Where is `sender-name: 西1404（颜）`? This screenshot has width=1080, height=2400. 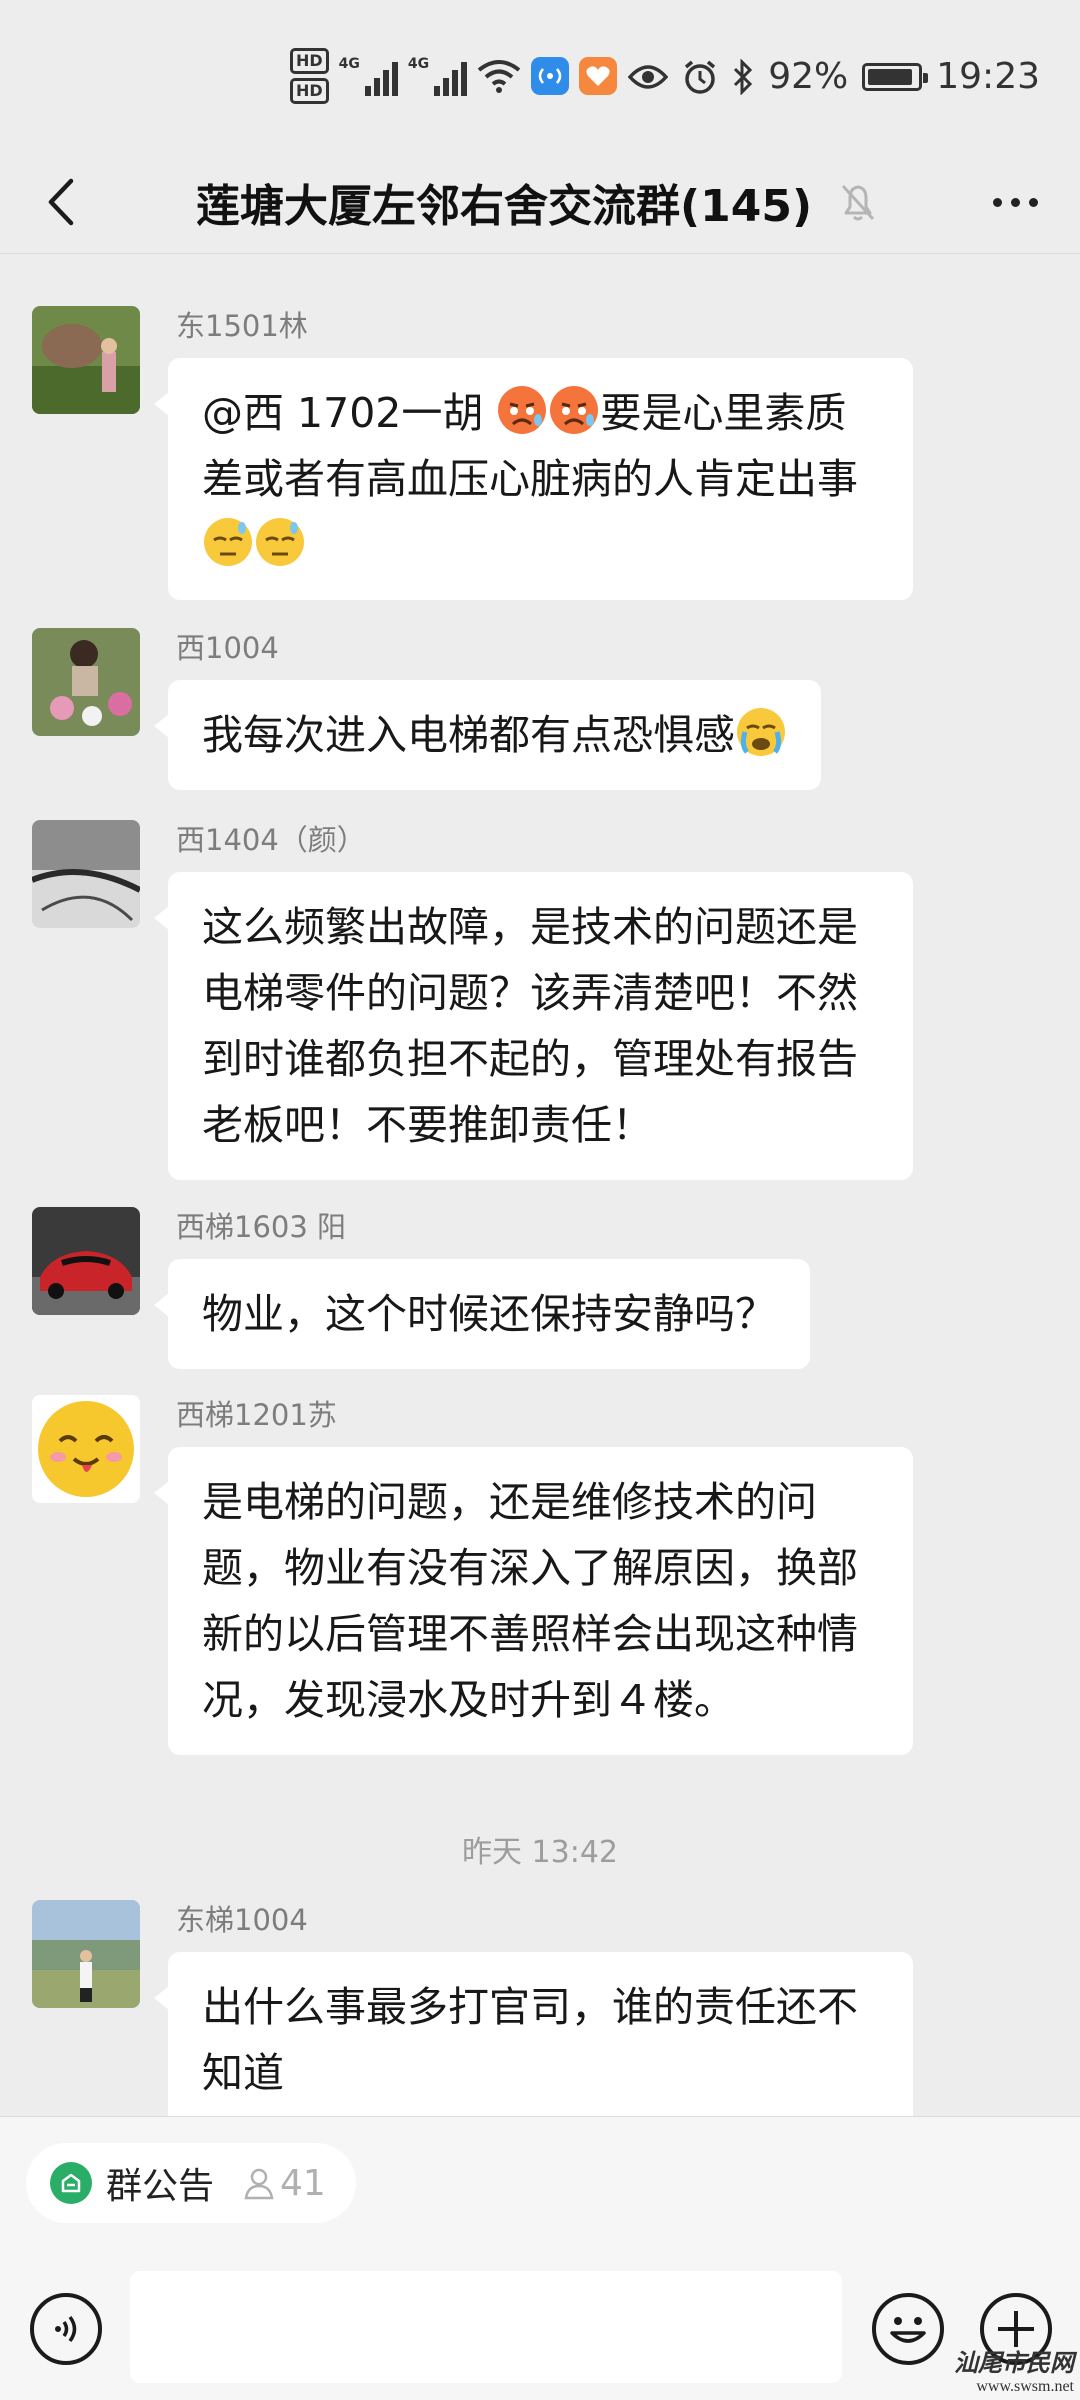
sender-name: 西1404（颜） is located at coordinates (271, 840).